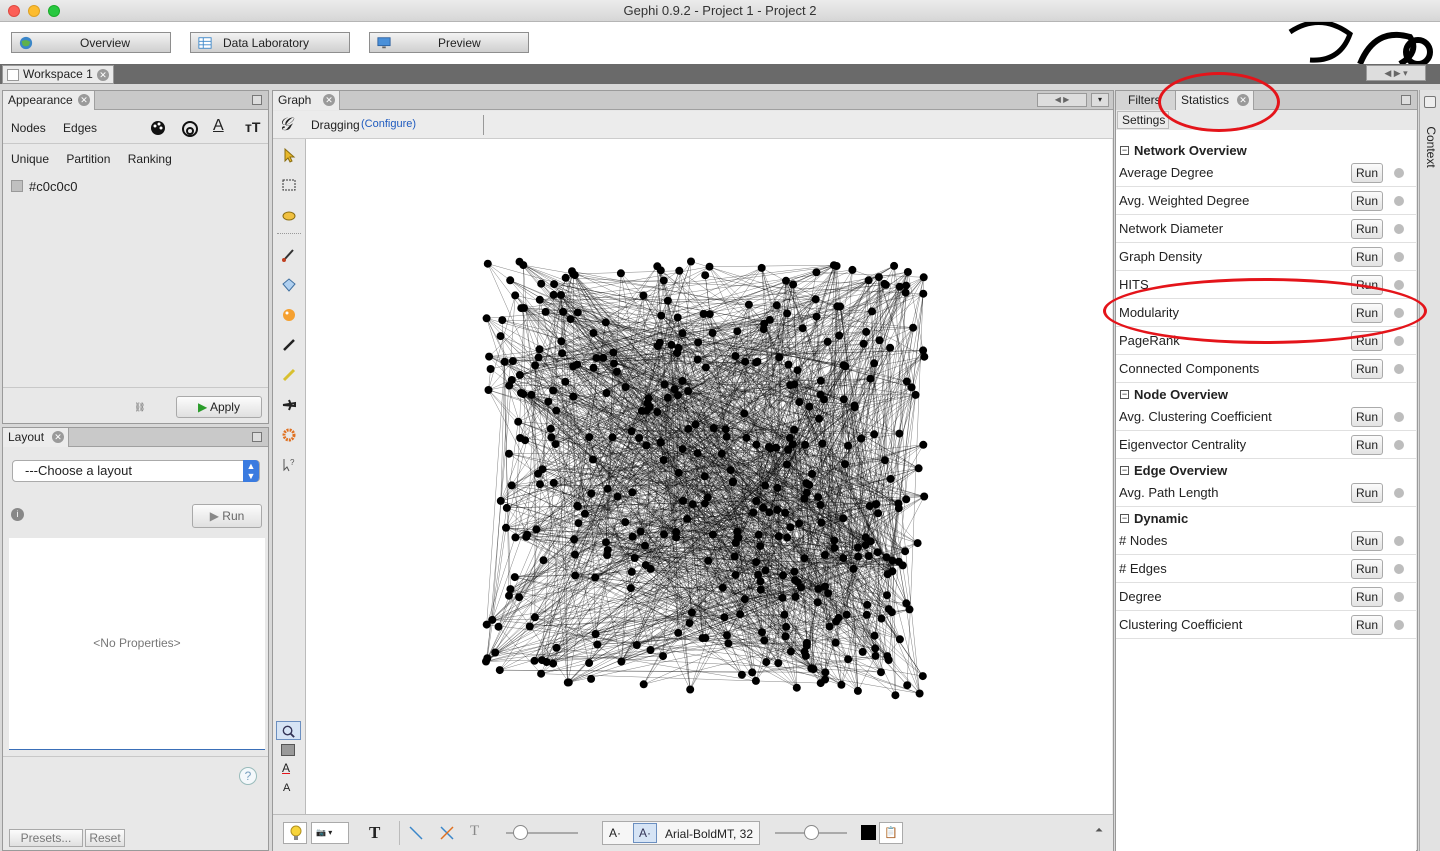  Describe the element at coordinates (615, 833) in the screenshot. I see `font-size-icon: A·` at that location.